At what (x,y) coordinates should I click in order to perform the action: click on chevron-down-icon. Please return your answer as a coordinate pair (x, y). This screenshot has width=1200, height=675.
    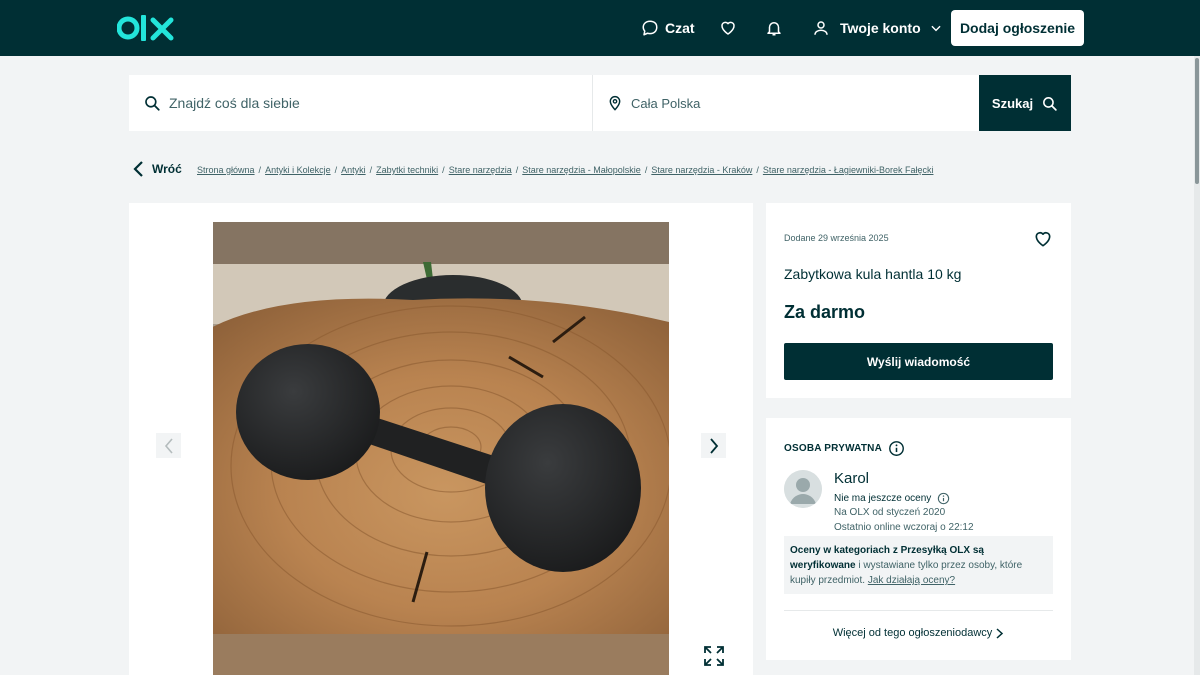
    Looking at the image, I should click on (936, 28).